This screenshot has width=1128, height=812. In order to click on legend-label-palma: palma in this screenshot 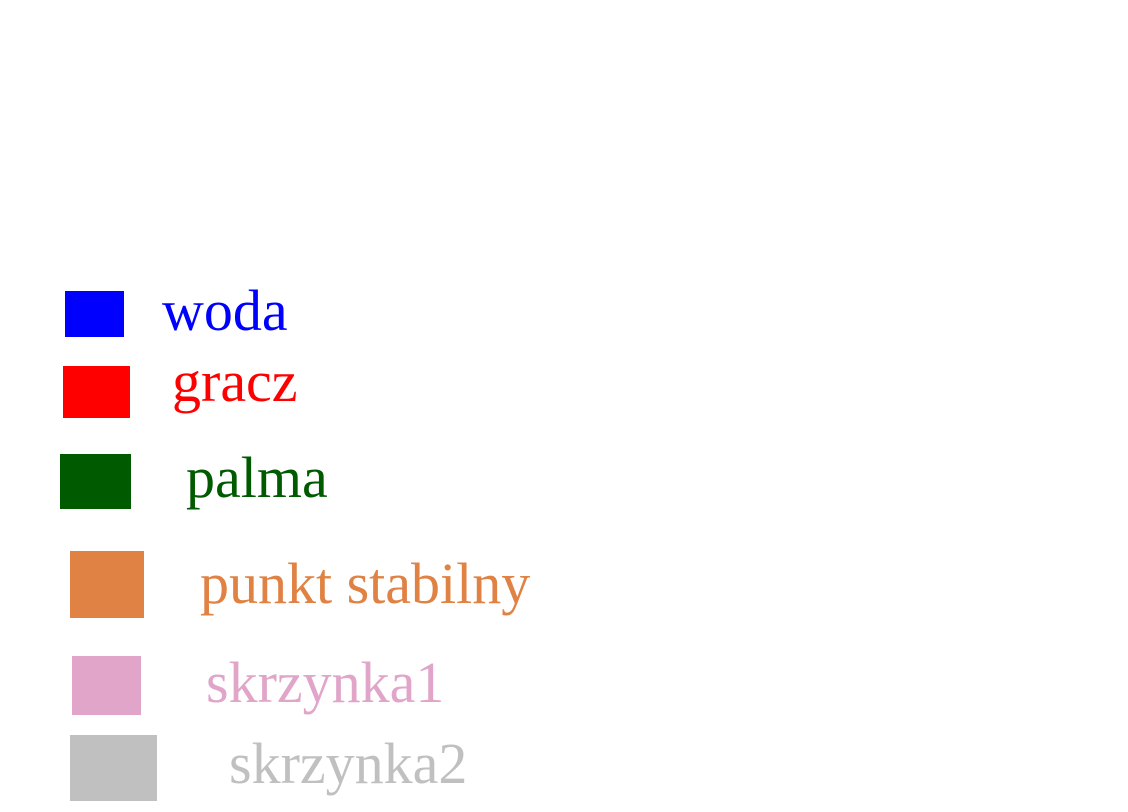, I will do `click(257, 477)`.